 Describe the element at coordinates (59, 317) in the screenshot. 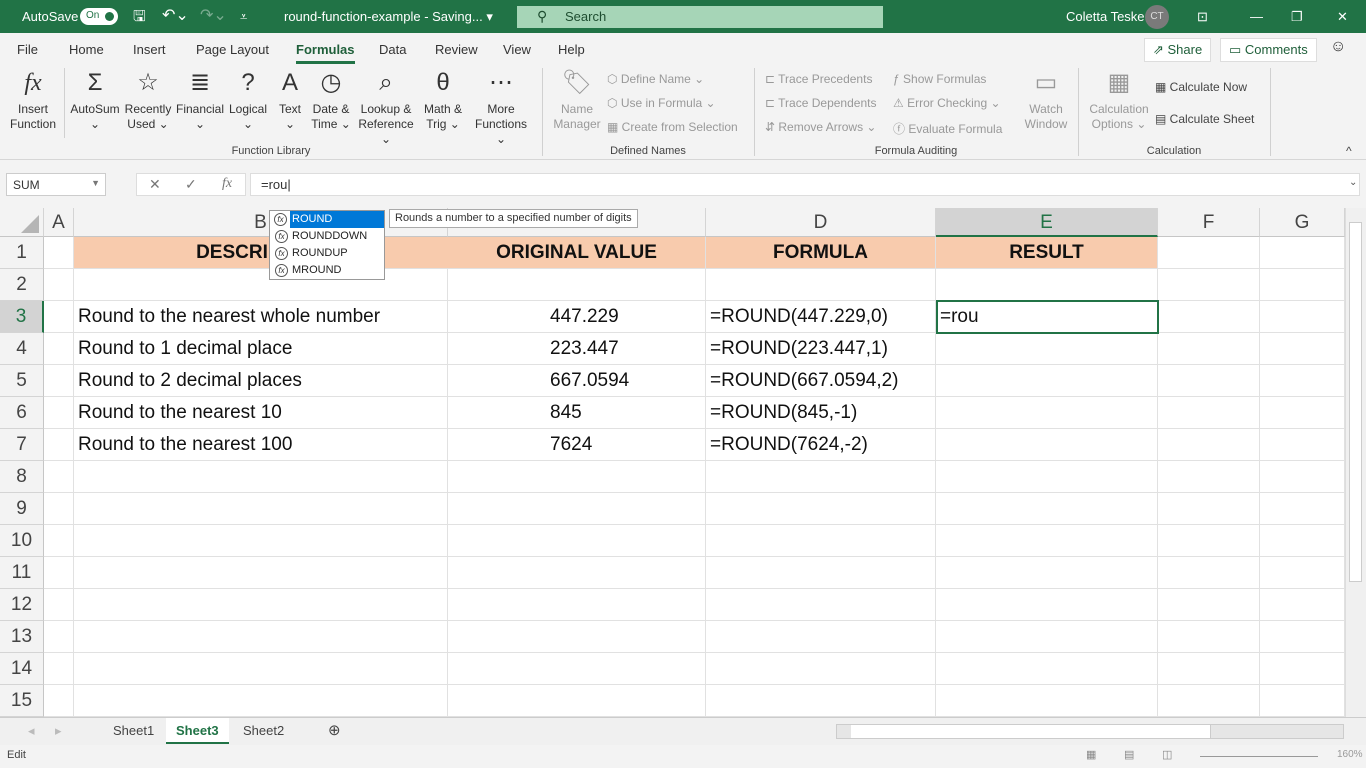

I see `cell-A3` at that location.